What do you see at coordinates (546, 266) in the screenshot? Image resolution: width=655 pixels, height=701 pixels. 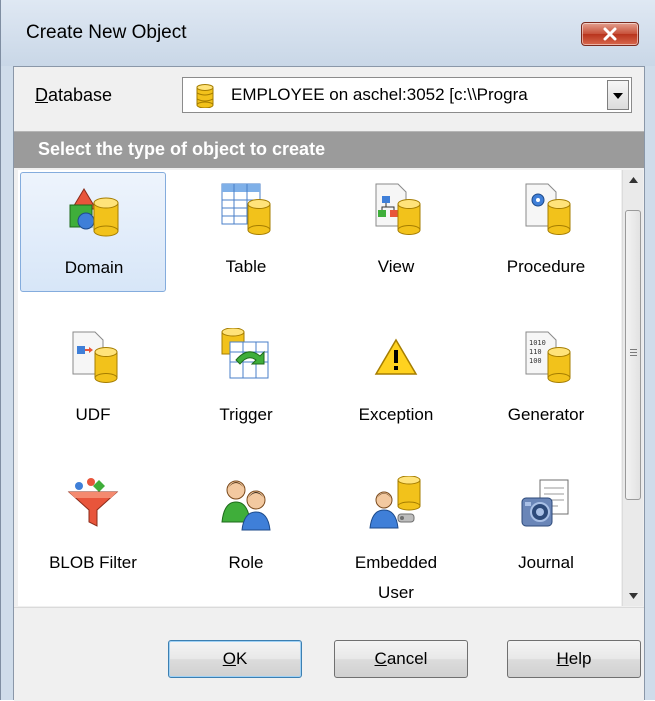 I see `object-tile-label: Procedure` at bounding box center [546, 266].